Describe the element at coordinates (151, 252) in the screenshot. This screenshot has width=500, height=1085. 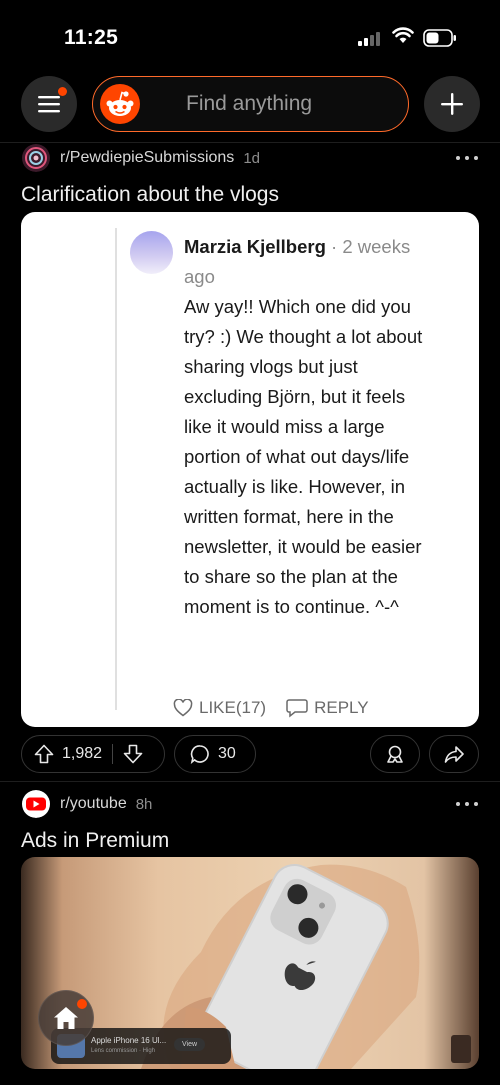
I see `commenter-avatar` at that location.